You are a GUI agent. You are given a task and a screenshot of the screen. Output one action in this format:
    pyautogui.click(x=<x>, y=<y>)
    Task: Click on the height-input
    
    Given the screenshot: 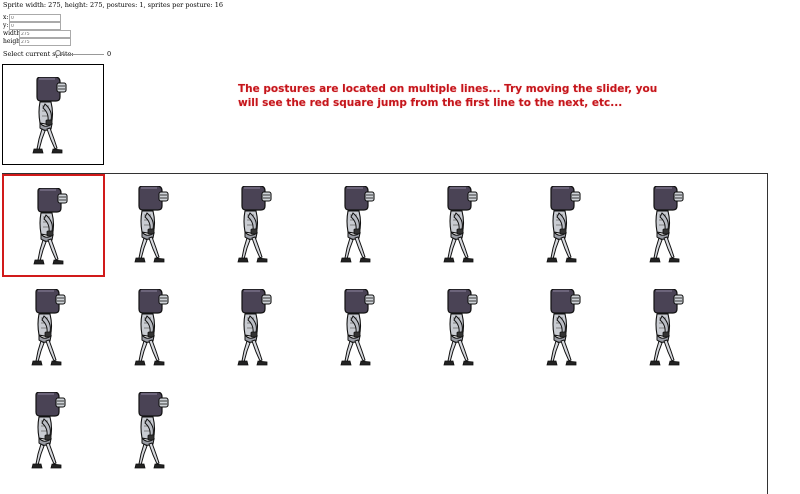 What is the action you would take?
    pyautogui.click(x=45, y=42)
    